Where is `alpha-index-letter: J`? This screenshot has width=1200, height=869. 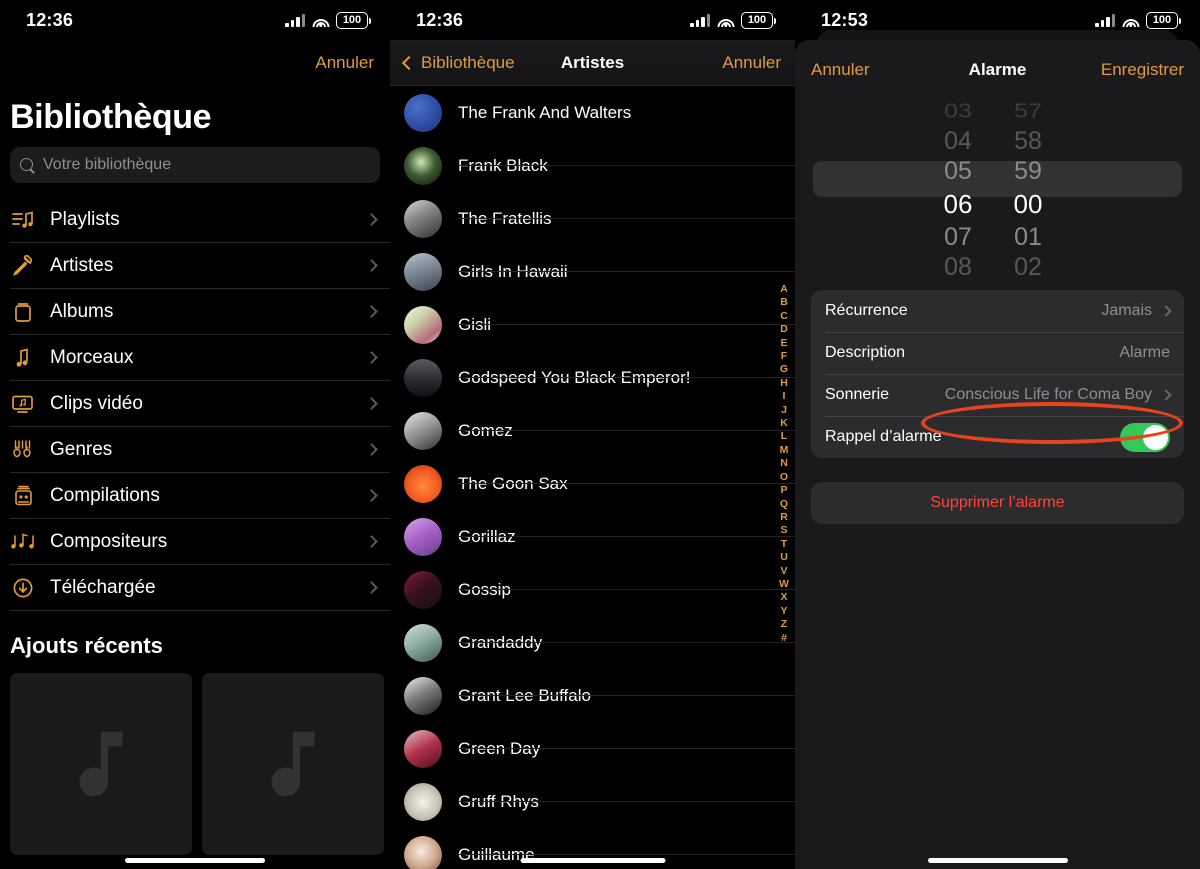 alpha-index-letter: J is located at coordinates (784, 410).